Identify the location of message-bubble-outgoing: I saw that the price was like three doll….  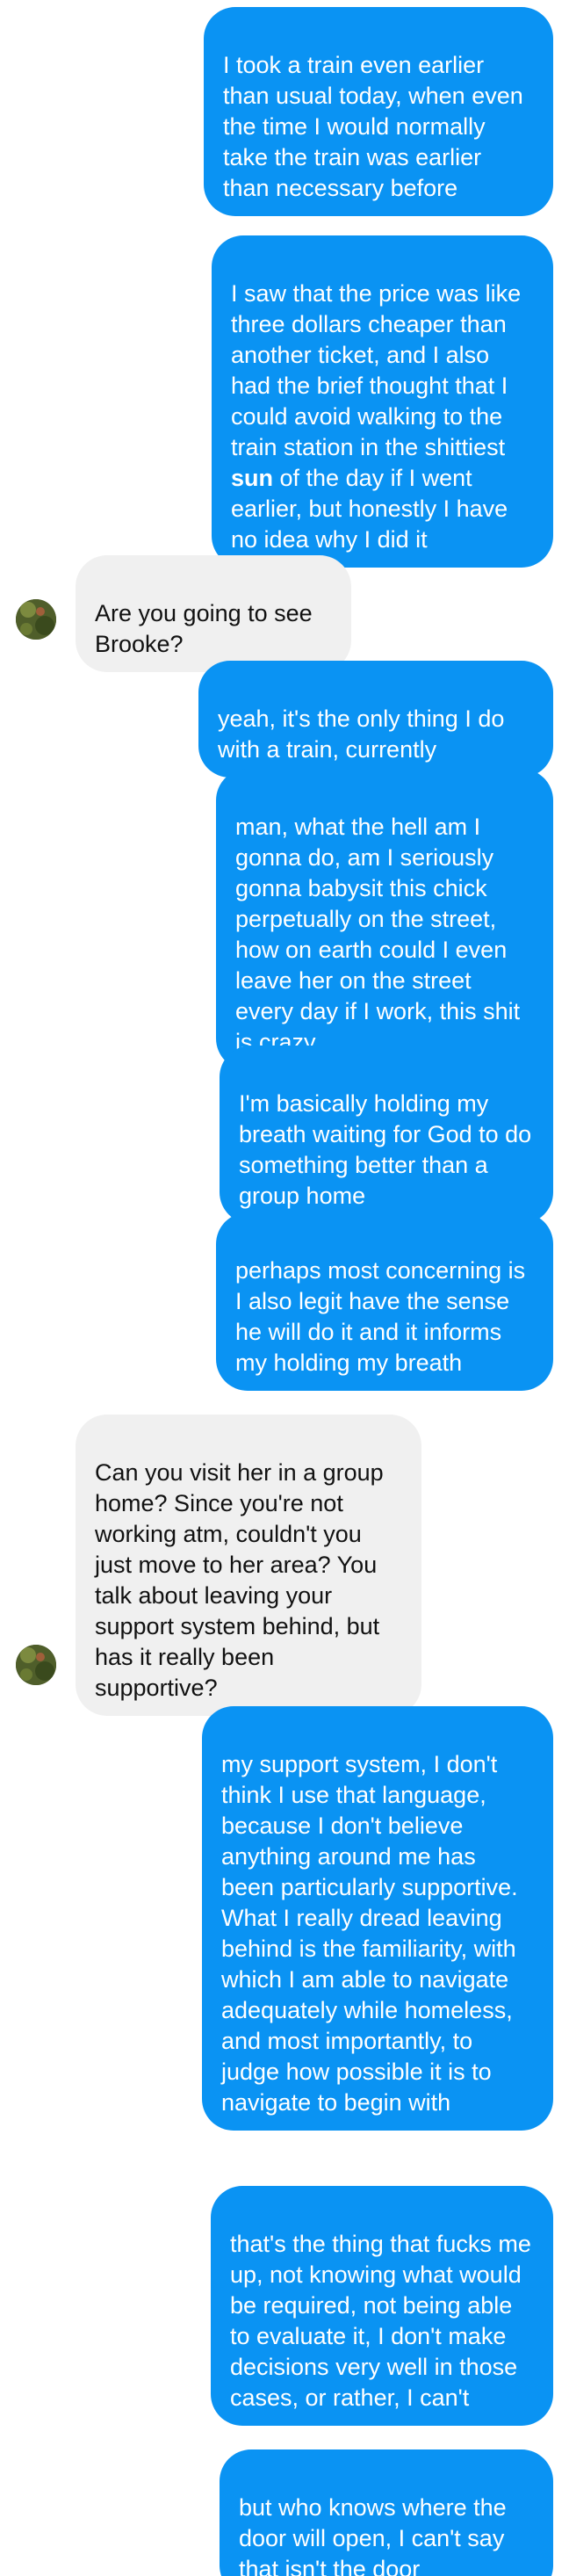
(382, 401).